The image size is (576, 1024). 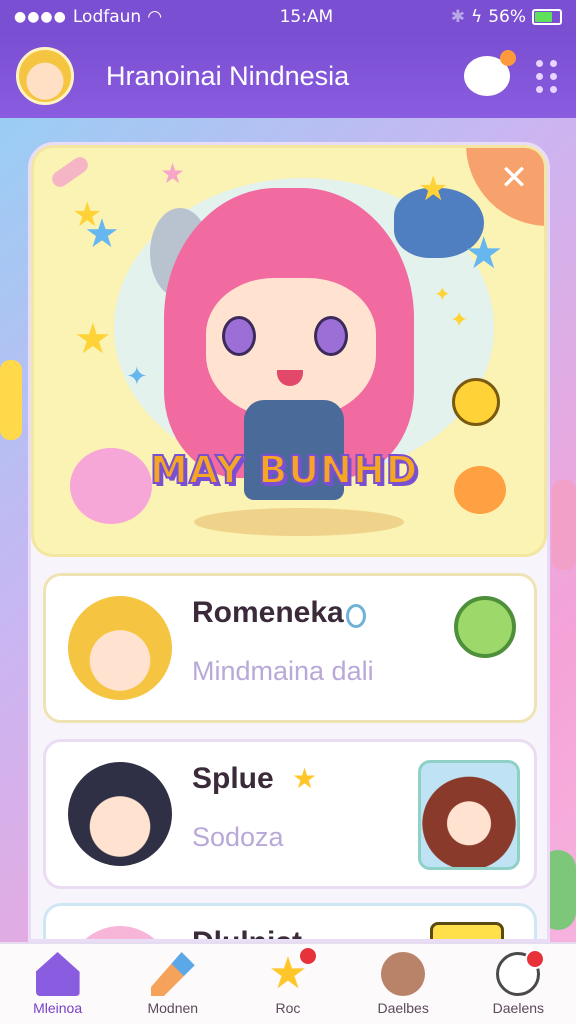 What do you see at coordinates (111, 486) in the screenshot?
I see `pink-blob-mascot-icon` at bounding box center [111, 486].